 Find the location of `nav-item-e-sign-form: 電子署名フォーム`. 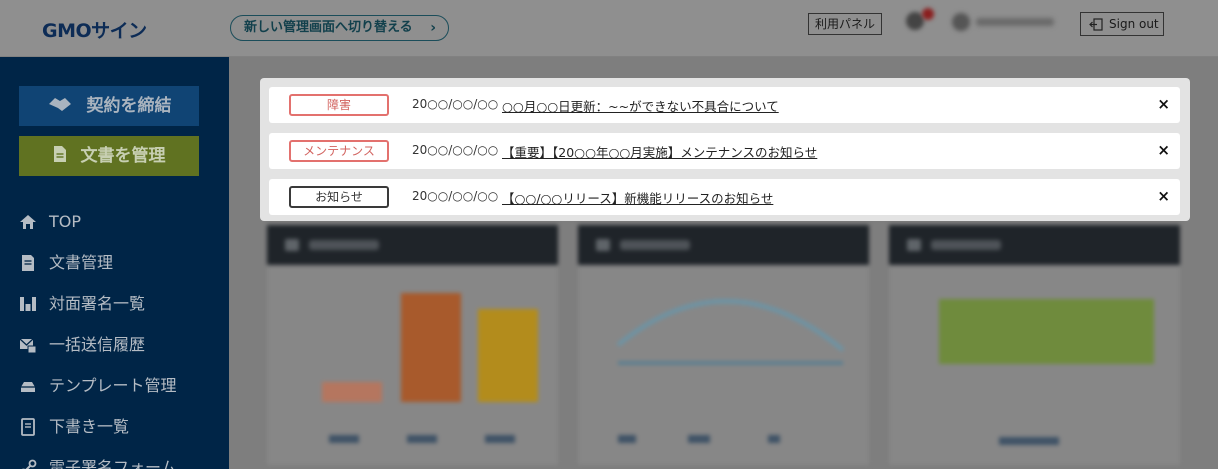

nav-item-e-sign-form: 電子署名フォーム is located at coordinates (98, 463).